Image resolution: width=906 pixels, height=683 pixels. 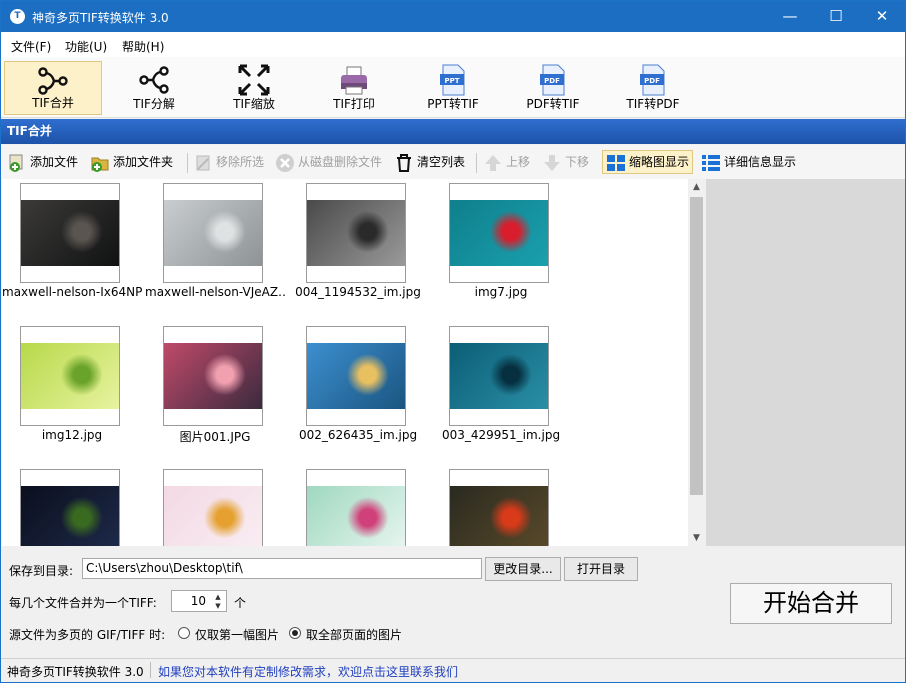 I want to click on pdf-file-icon: PDF, so click(x=552, y=80).